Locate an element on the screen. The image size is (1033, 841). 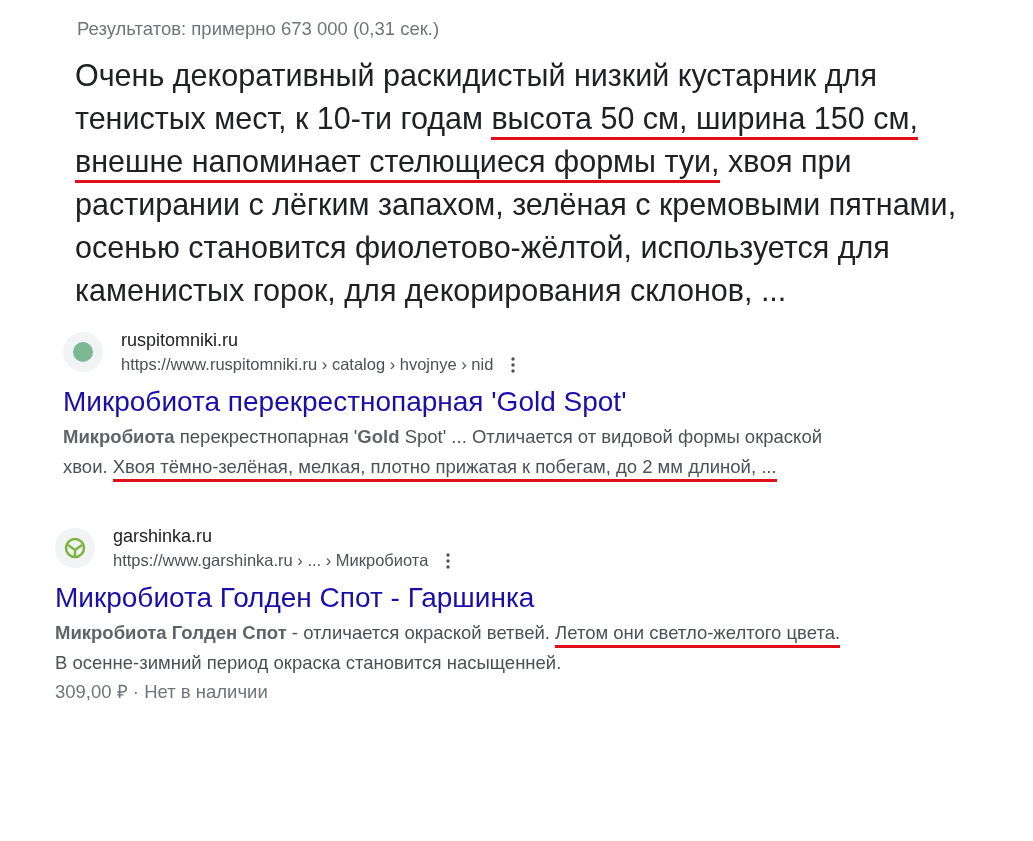
site-name: garshinka.ru is located at coordinates (282, 536).